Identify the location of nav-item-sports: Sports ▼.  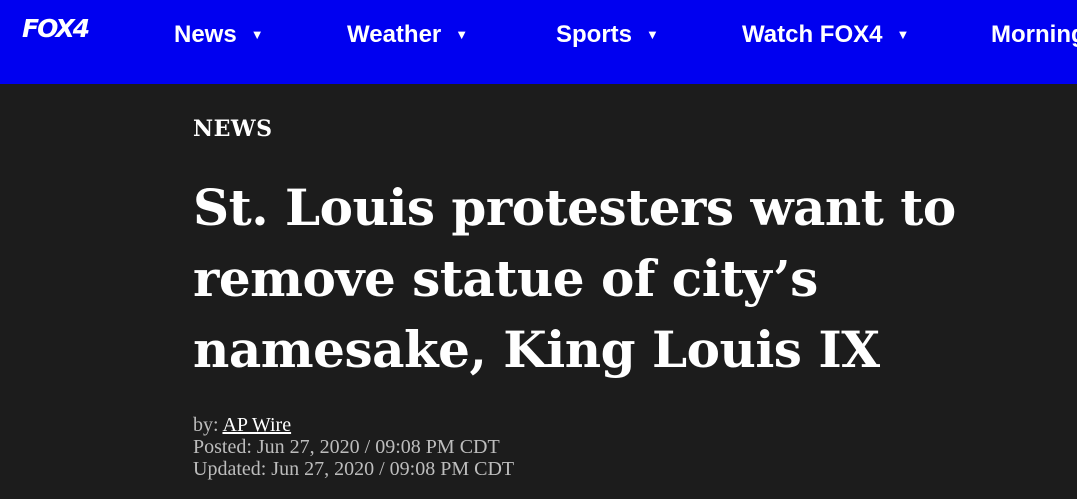
(607, 35).